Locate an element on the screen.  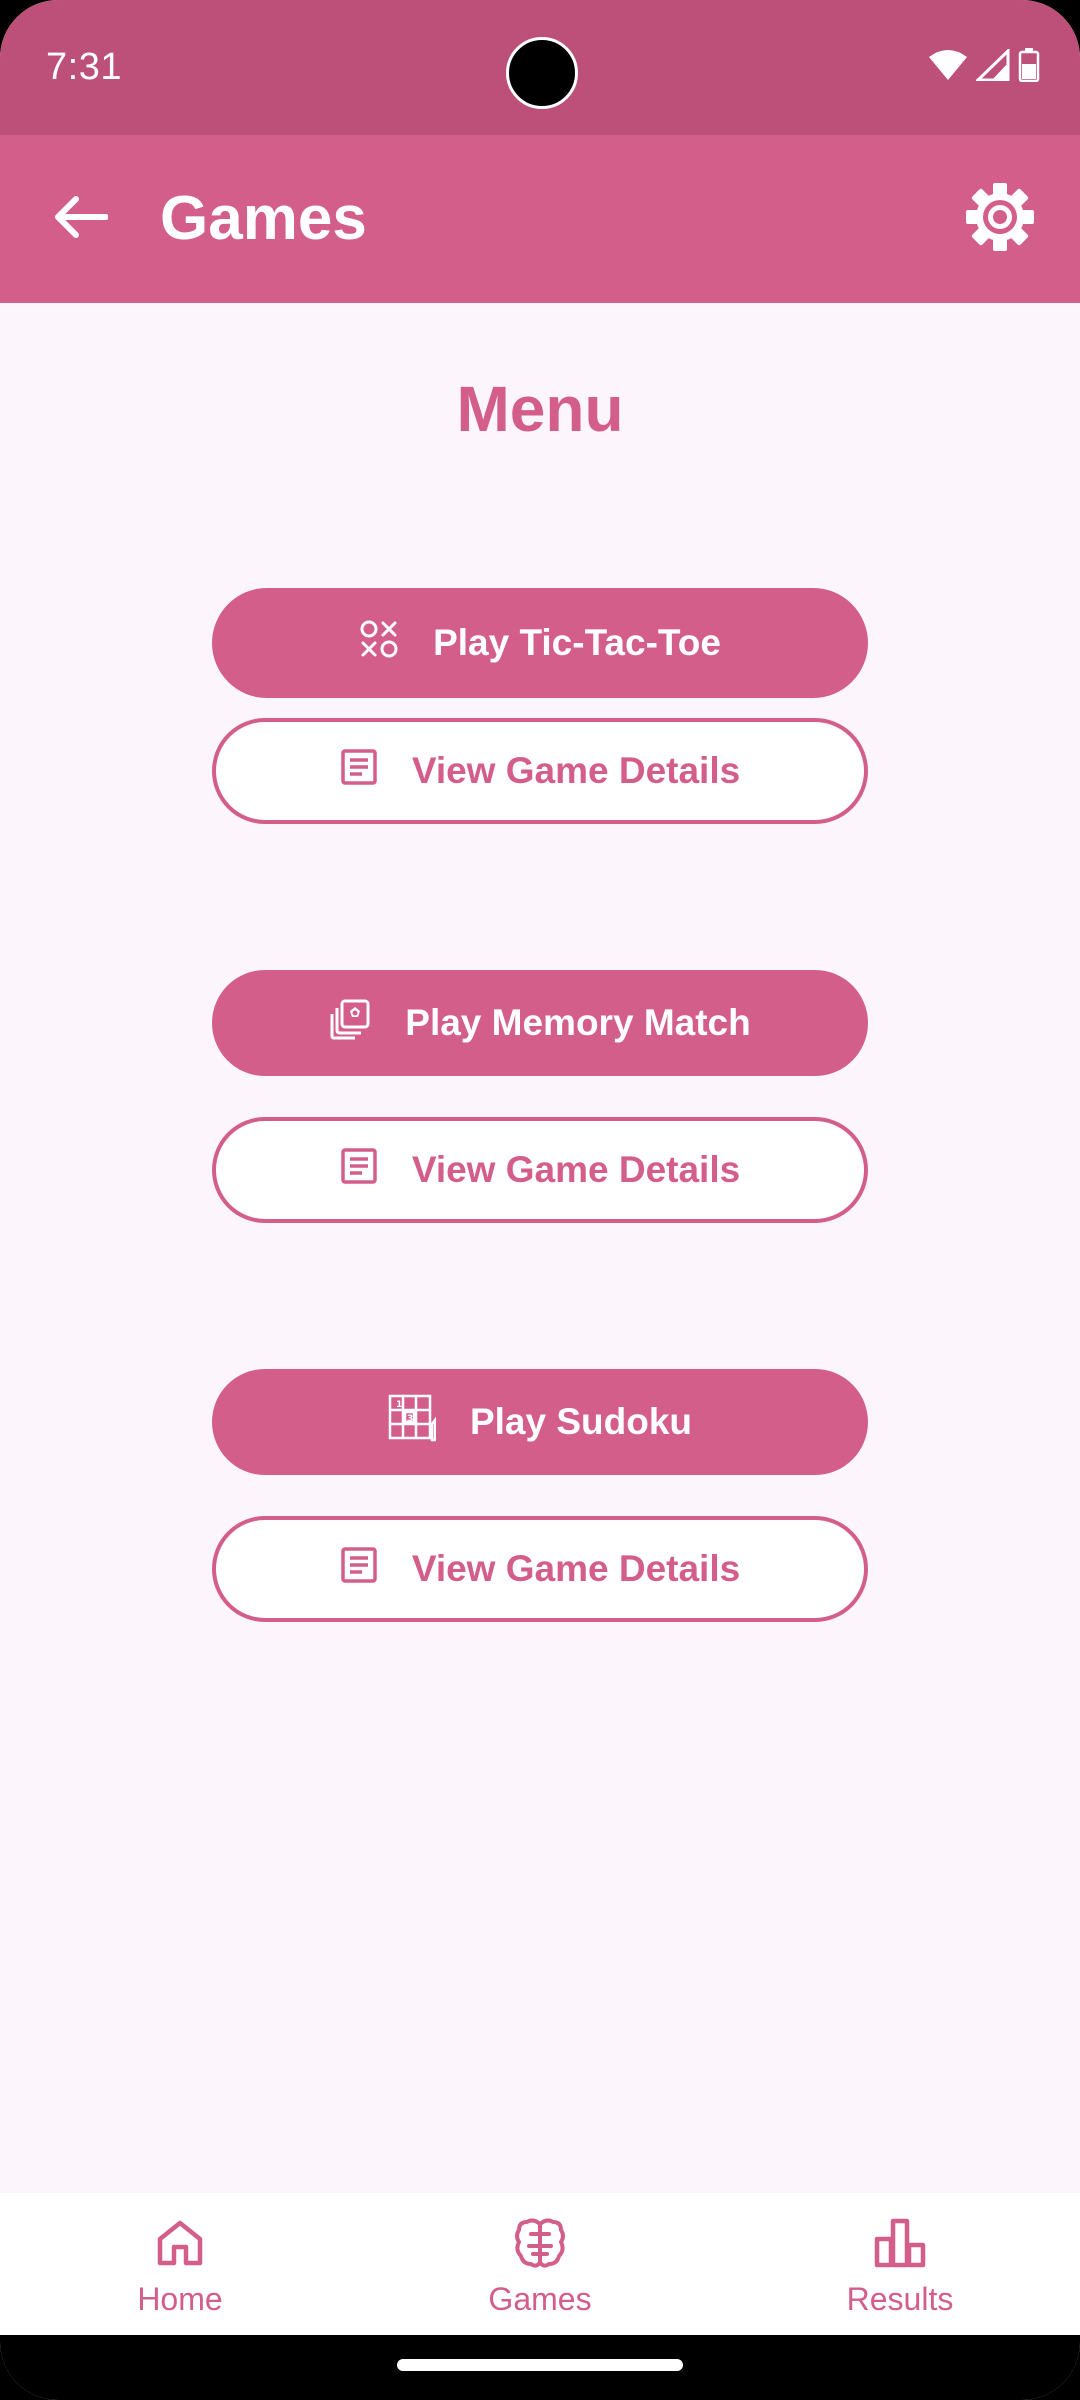
view-tic-tac-toe-details-button: View Game Details is located at coordinates (540, 771).